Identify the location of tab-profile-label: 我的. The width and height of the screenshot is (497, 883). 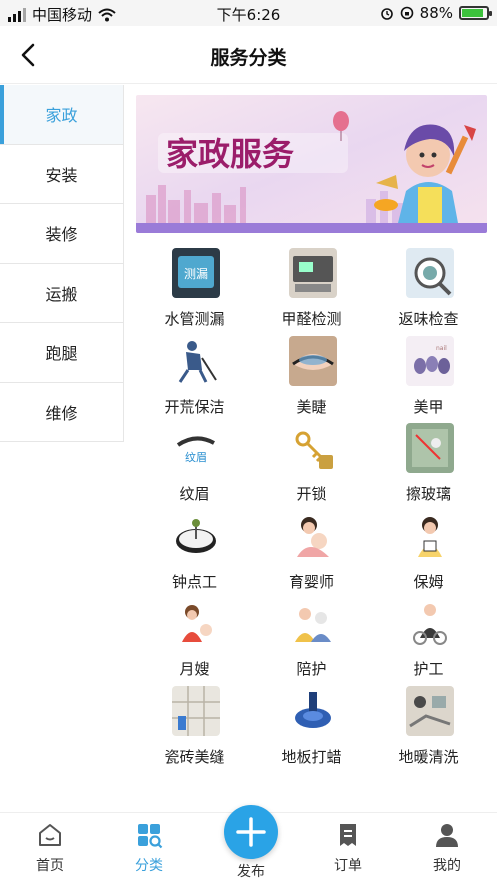
(447, 866).